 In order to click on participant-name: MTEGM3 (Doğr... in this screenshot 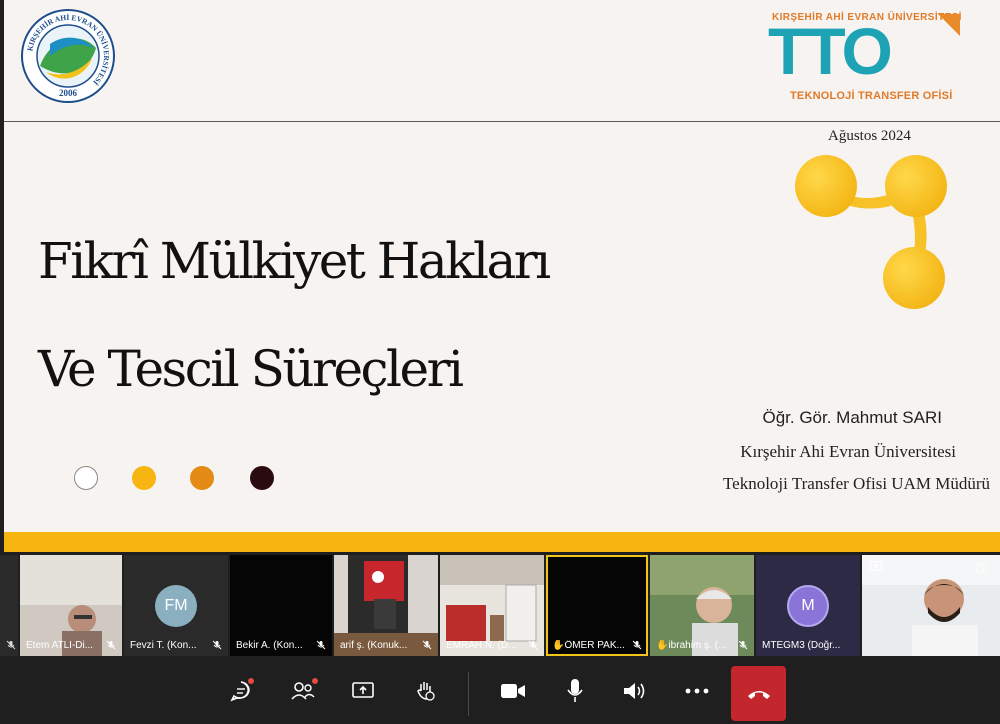, I will do `click(801, 645)`.